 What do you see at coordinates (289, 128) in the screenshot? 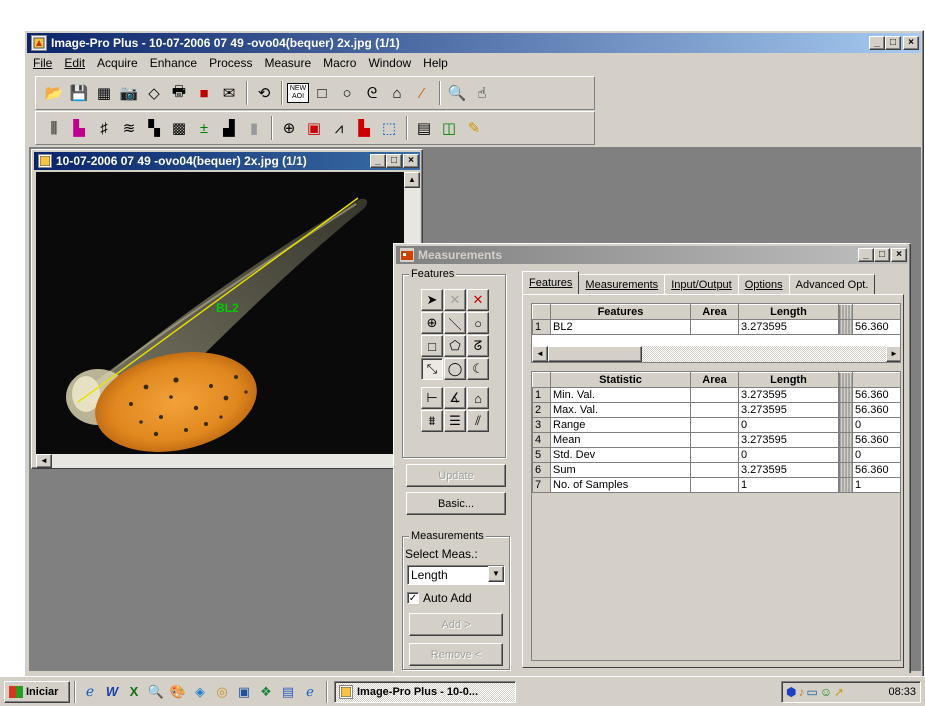
I see `palette-icon: ⊕` at bounding box center [289, 128].